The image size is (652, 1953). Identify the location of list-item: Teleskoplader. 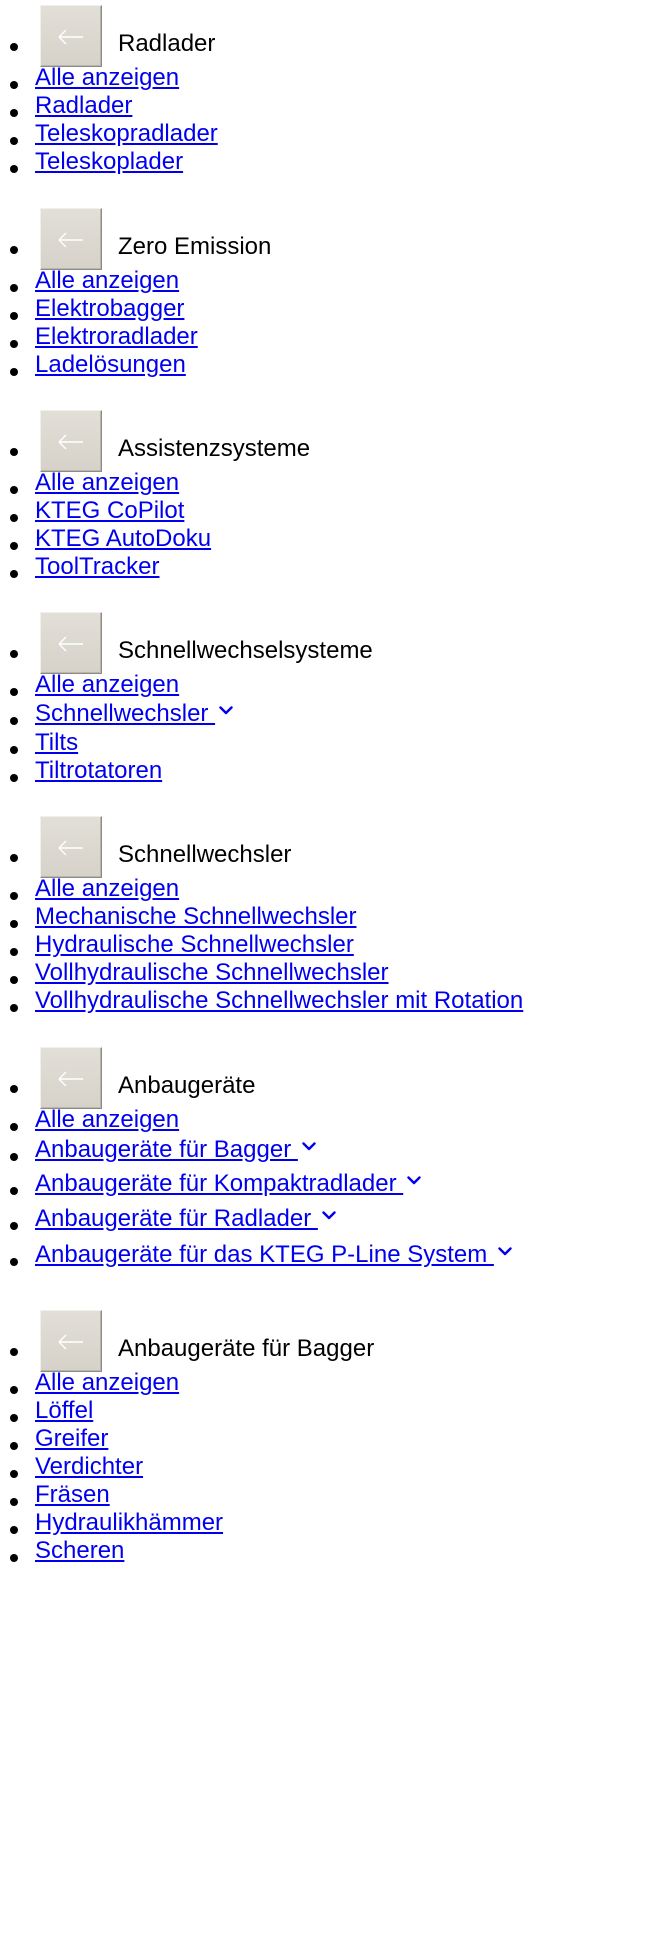
(326, 164).